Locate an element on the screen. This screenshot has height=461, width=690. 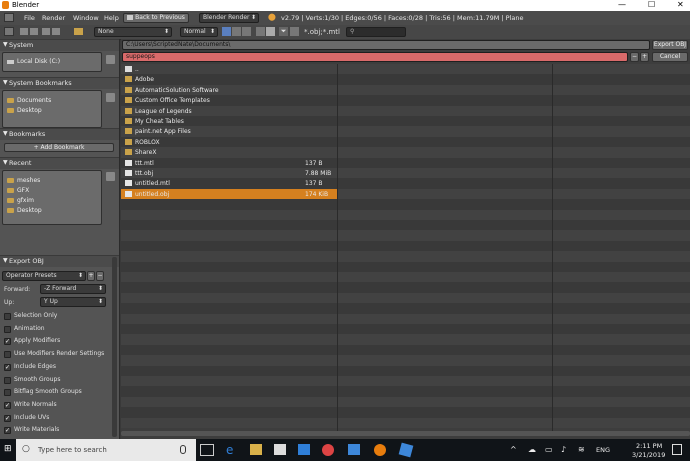
display-mode-select: None ⬍ is located at coordinates (133, 32).